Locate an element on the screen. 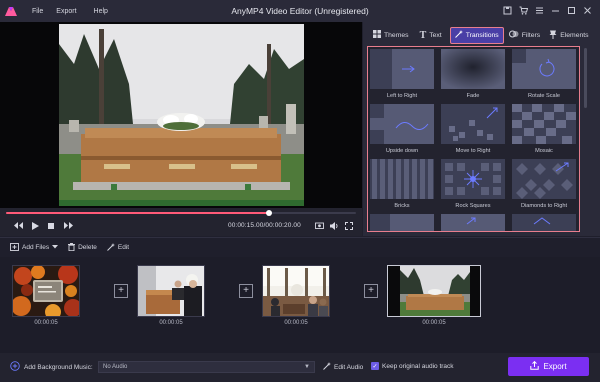 This screenshot has width=600, height=382. delete-label: Delete is located at coordinates (87, 247).